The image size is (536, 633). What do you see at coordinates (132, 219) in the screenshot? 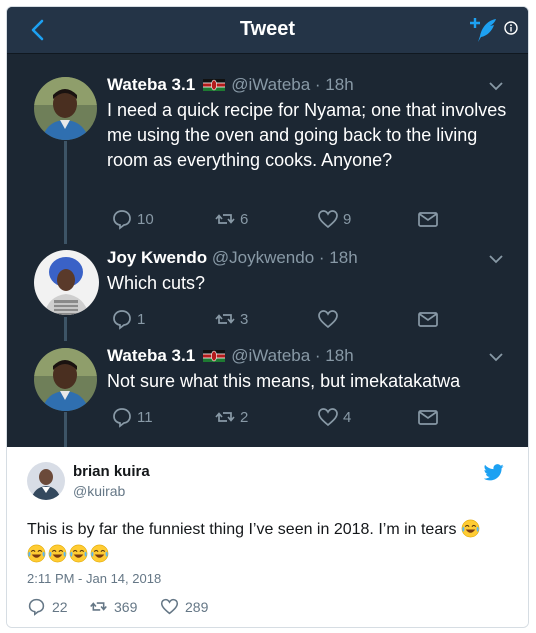
I see `reply-button: 10` at bounding box center [132, 219].